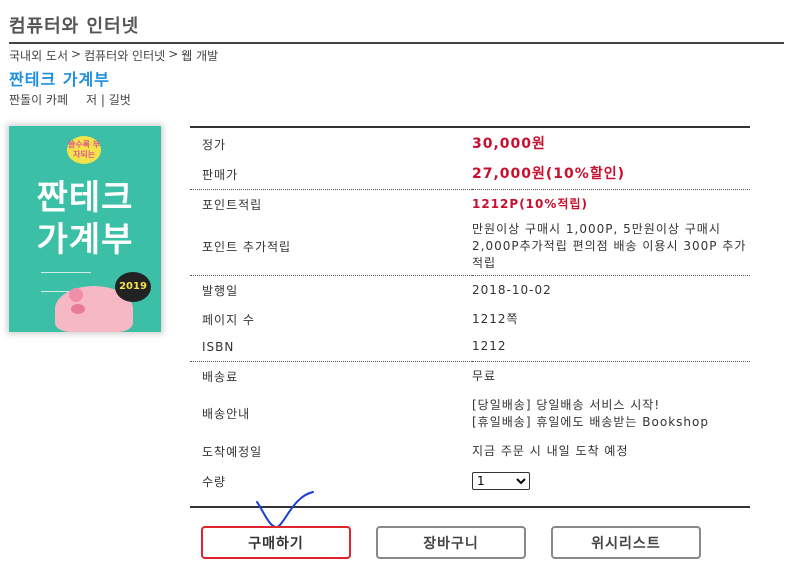 Image resolution: width=788 pixels, height=587 pixels. What do you see at coordinates (38, 55) in the screenshot?
I see `breadcrumb-item-domestic-books: 국내외 도서` at bounding box center [38, 55].